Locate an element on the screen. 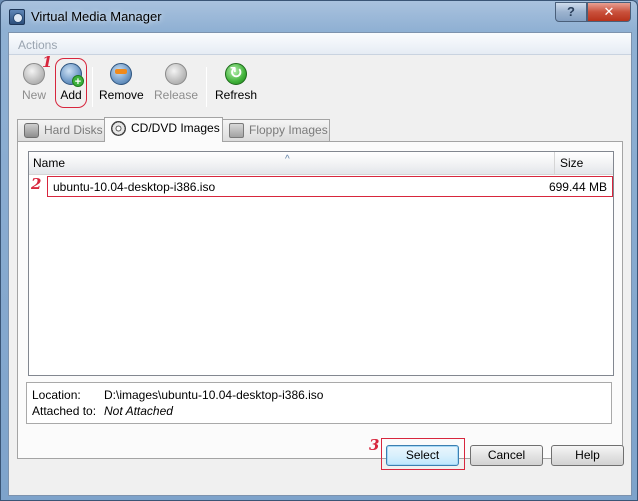 The image size is (638, 501). tab-floppy-images: Floppy Images is located at coordinates (276, 130).